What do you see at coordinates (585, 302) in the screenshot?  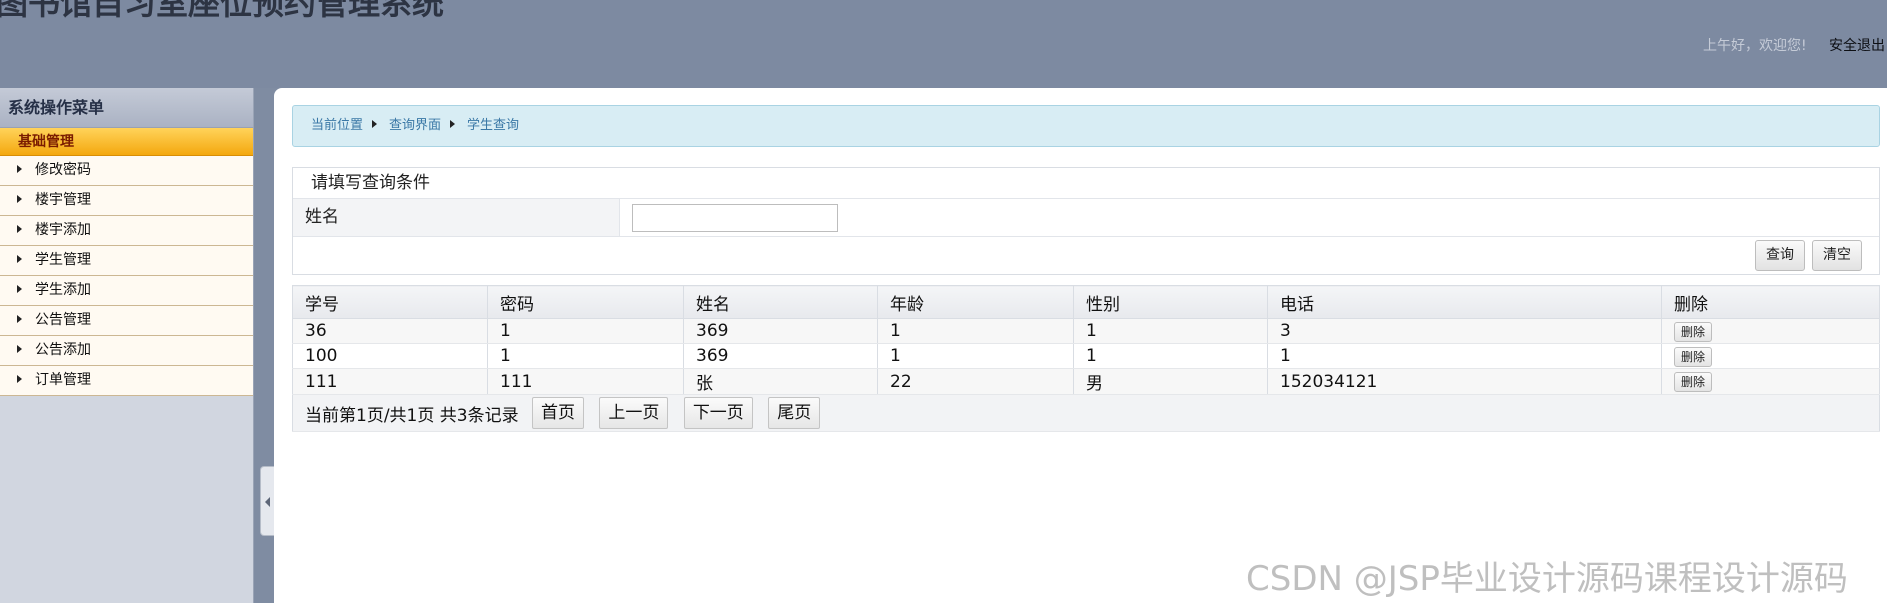 I see `column-header-password: 密码` at bounding box center [585, 302].